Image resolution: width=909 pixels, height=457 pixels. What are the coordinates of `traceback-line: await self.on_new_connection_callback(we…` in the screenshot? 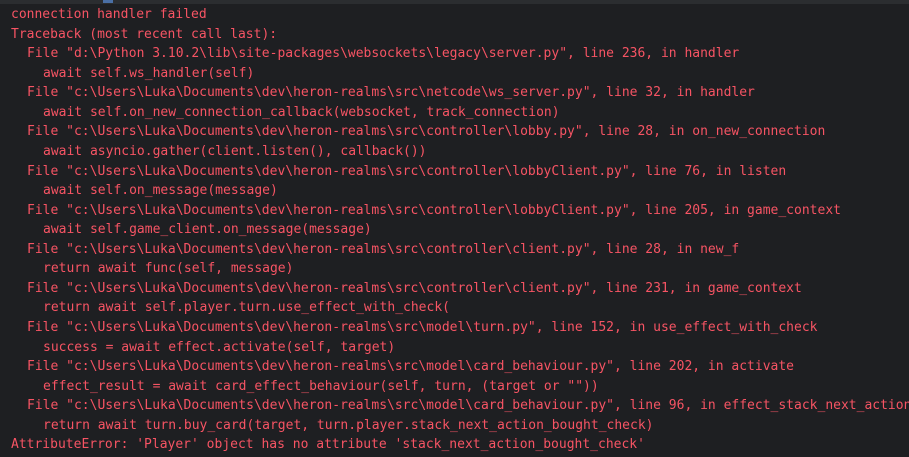 It's located at (301, 112).